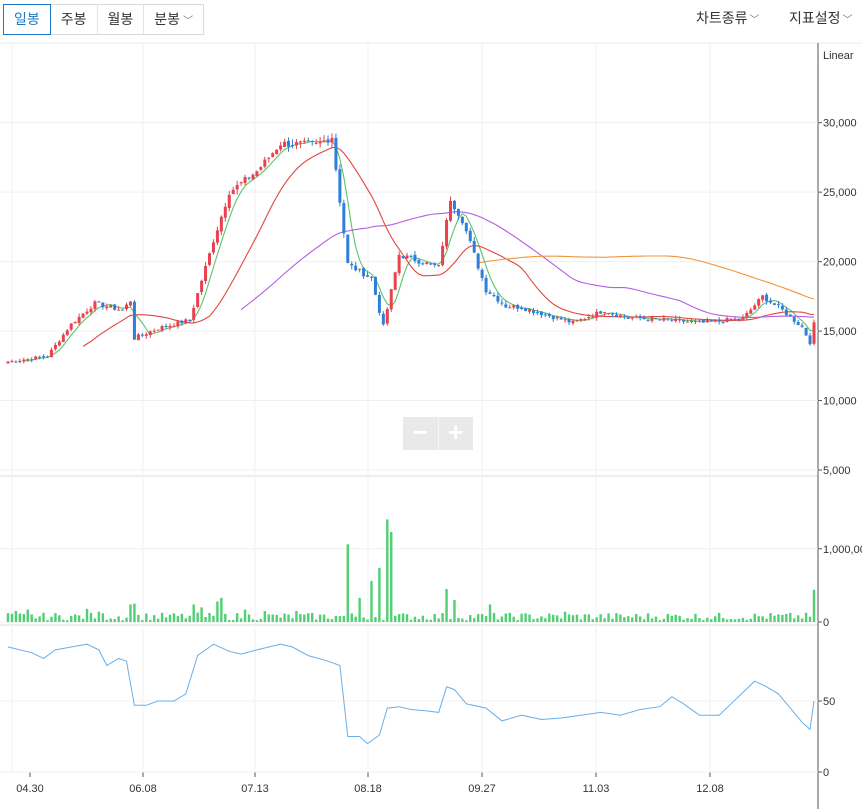  What do you see at coordinates (455, 433) in the screenshot?
I see `zoom-in-button: +` at bounding box center [455, 433].